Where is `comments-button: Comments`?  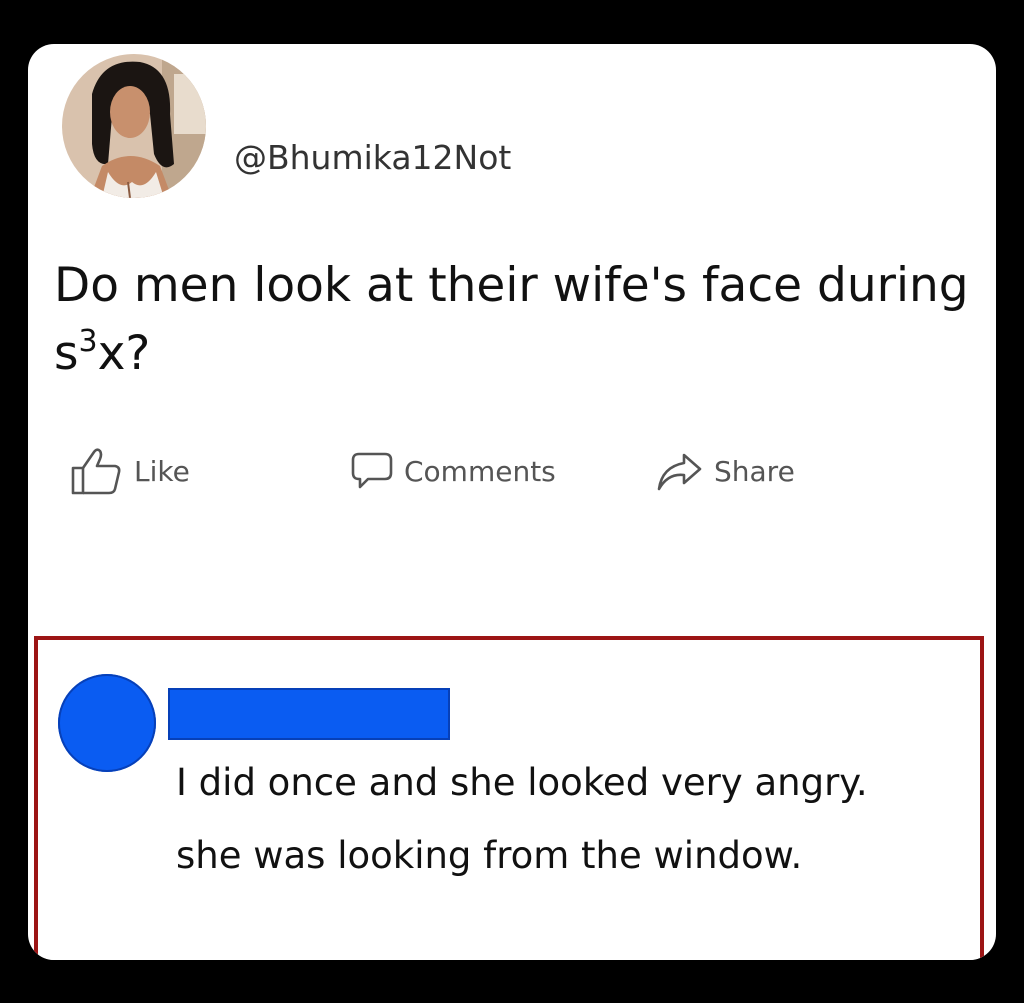
comments-button: Comments is located at coordinates (453, 471).